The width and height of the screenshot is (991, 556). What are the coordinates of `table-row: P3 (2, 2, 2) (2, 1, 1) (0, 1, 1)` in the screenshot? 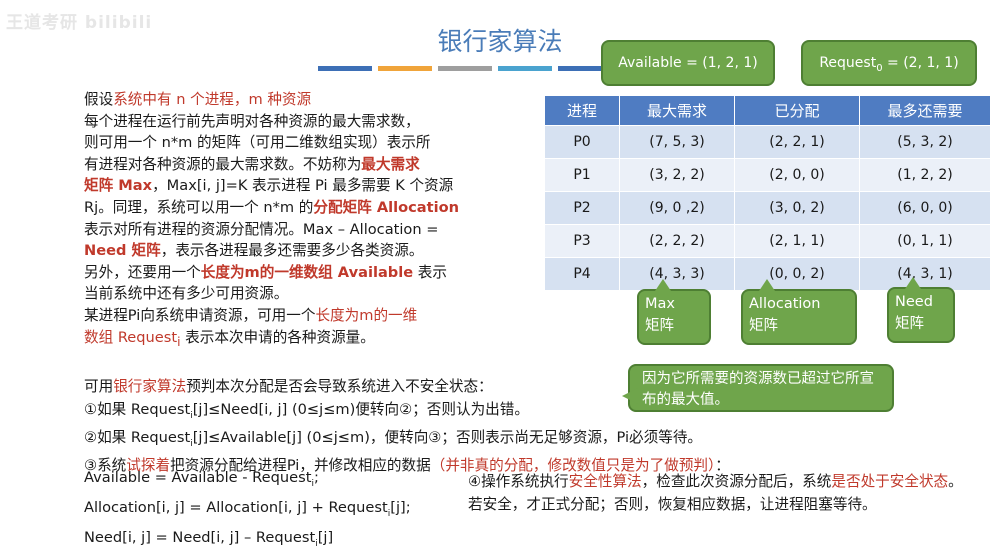 It's located at (767, 241).